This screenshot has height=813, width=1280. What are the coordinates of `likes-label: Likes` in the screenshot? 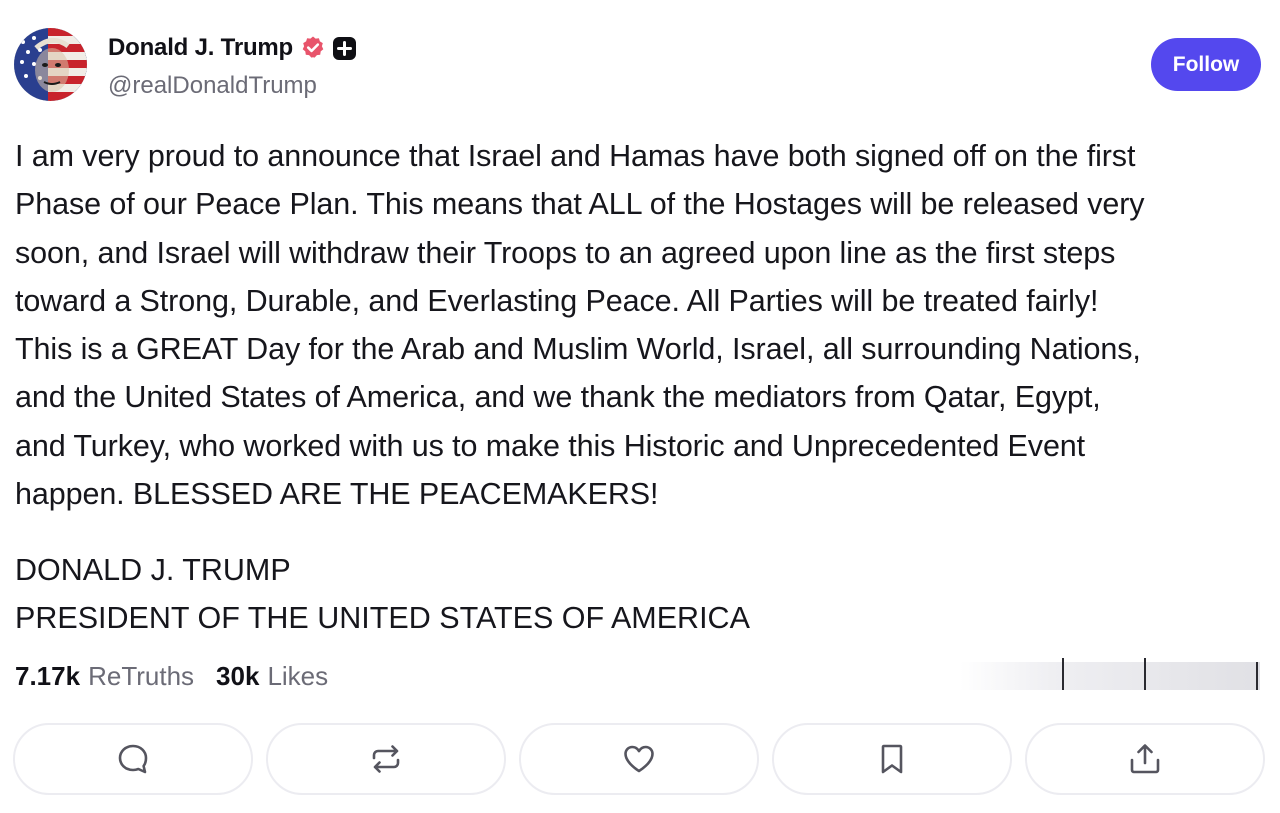 It's located at (298, 675).